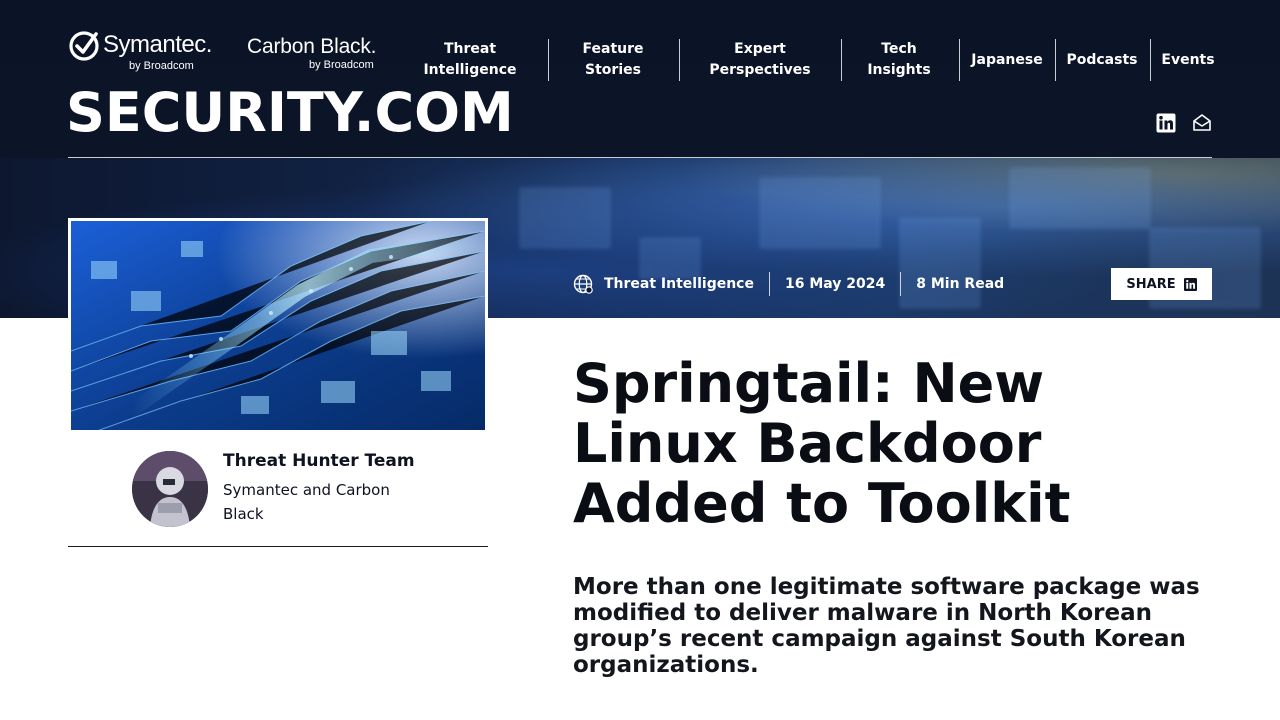  What do you see at coordinates (1188, 60) in the screenshot?
I see `nav-item-events: Events` at bounding box center [1188, 60].